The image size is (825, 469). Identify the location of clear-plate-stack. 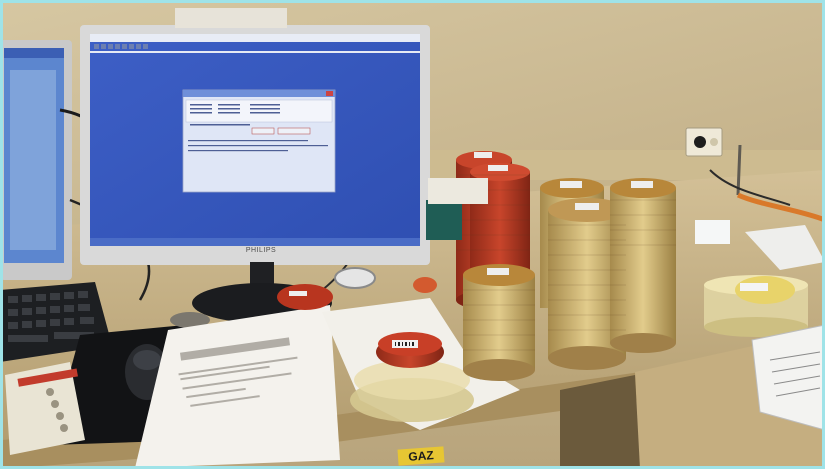
(756, 306).